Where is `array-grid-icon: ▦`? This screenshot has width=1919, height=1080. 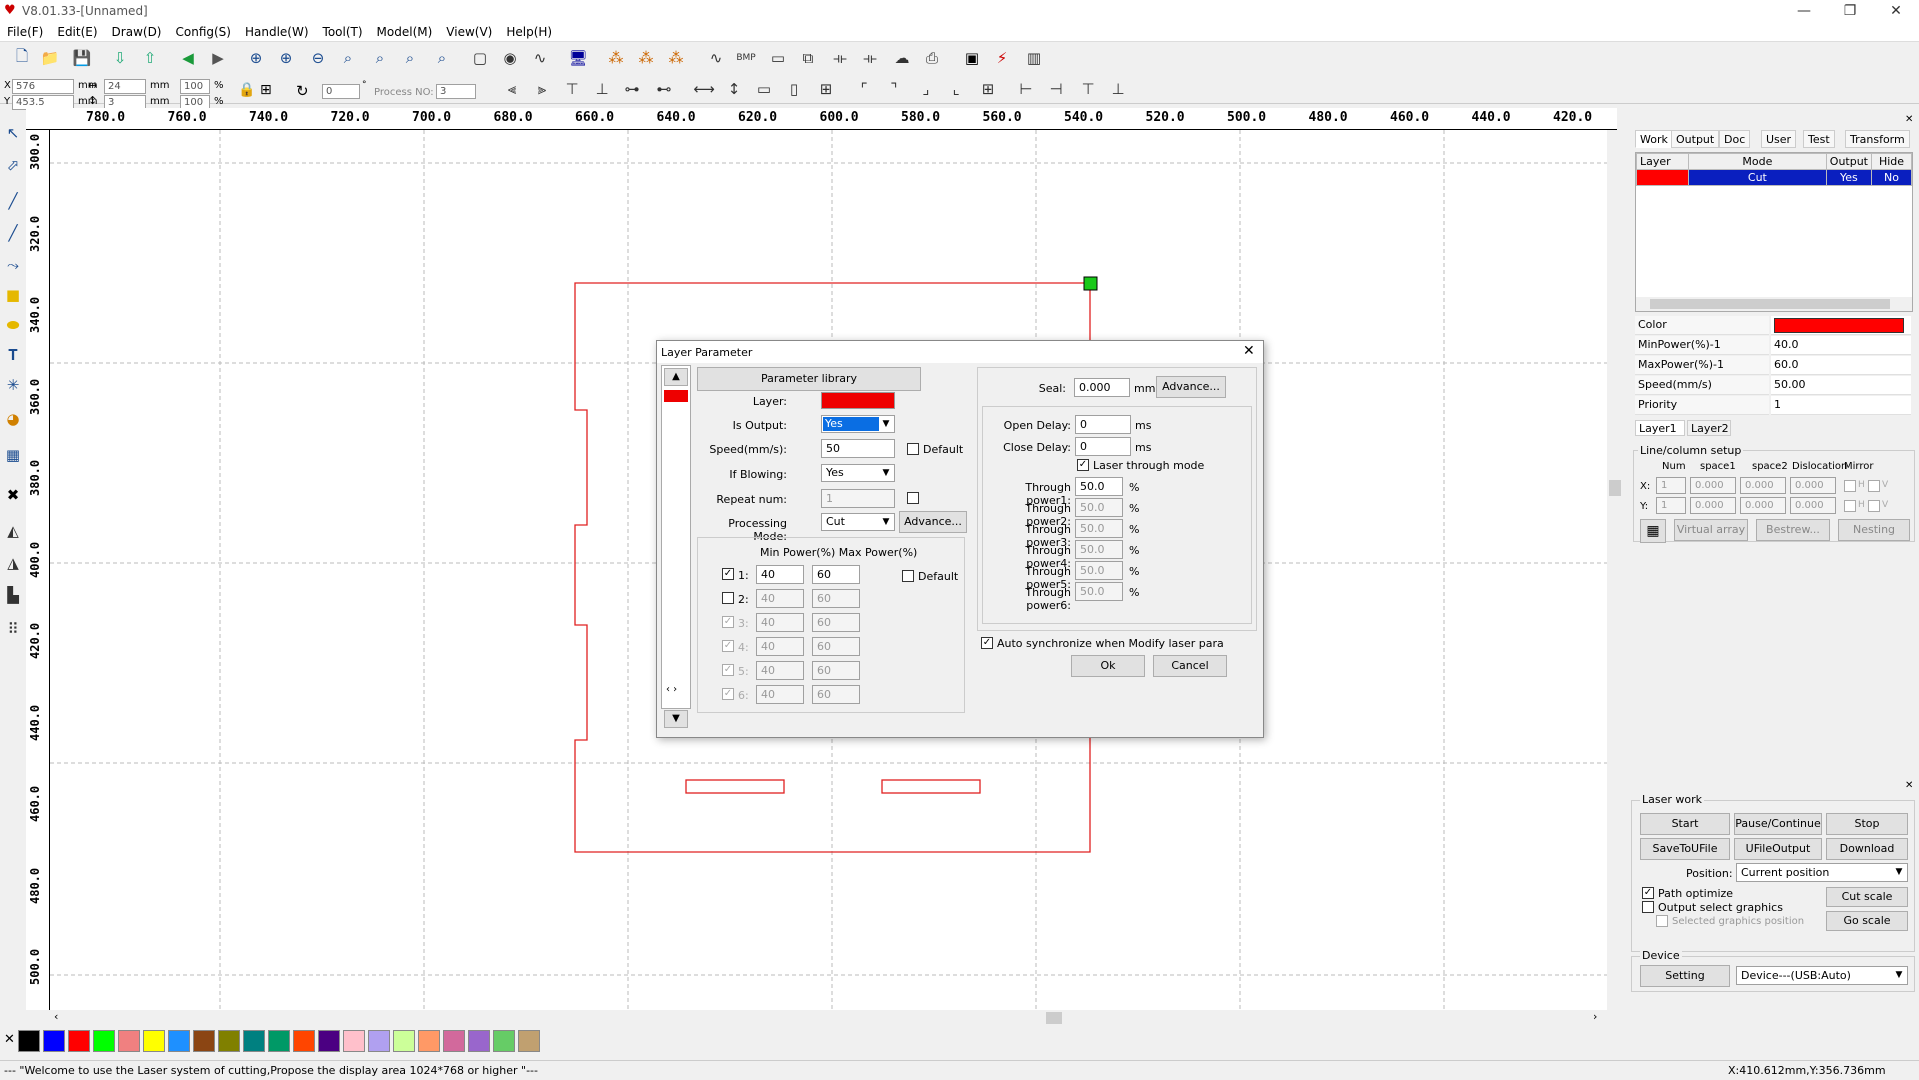
array-grid-icon: ▦ is located at coordinates (1653, 531).